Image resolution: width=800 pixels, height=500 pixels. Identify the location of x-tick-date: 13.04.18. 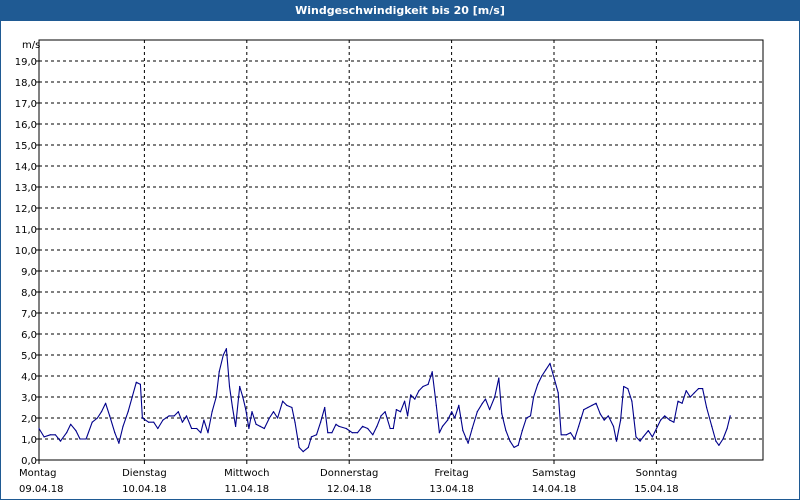
(451, 489).